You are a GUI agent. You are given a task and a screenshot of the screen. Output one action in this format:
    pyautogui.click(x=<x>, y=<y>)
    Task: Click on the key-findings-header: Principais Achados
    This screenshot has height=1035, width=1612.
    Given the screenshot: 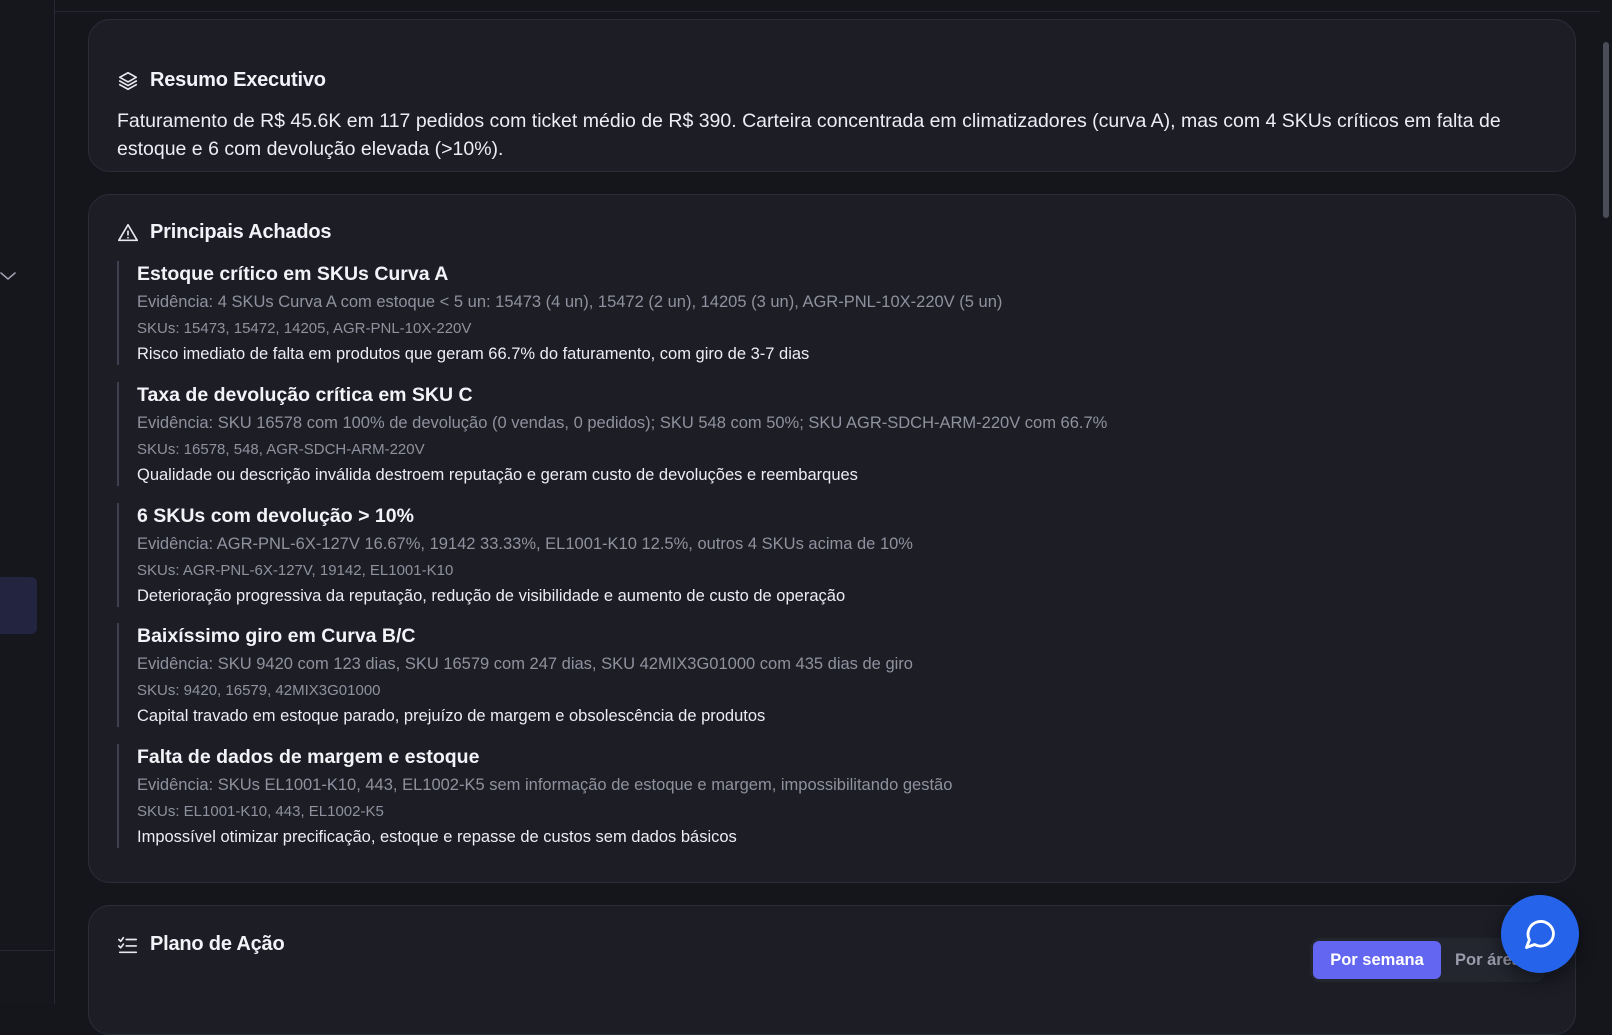 What is the action you would take?
    pyautogui.click(x=224, y=232)
    